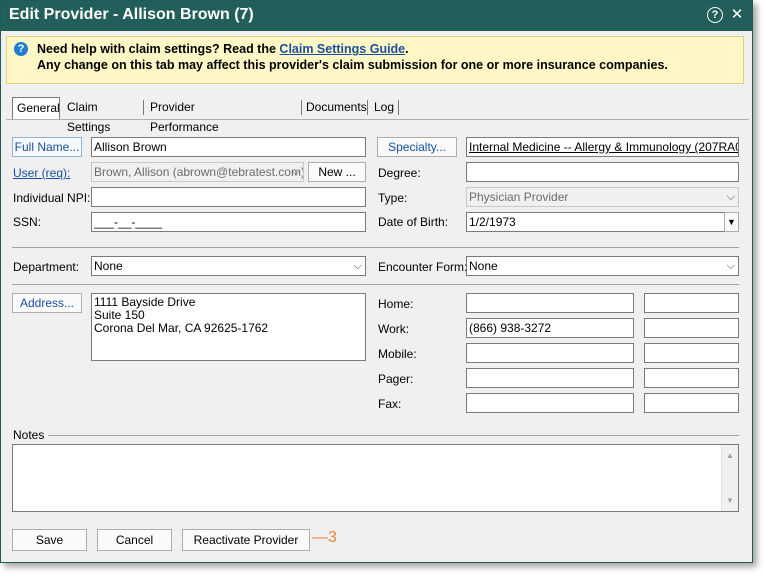  What do you see at coordinates (375, 478) in the screenshot?
I see `notes-textarea: ▲ ▼` at bounding box center [375, 478].